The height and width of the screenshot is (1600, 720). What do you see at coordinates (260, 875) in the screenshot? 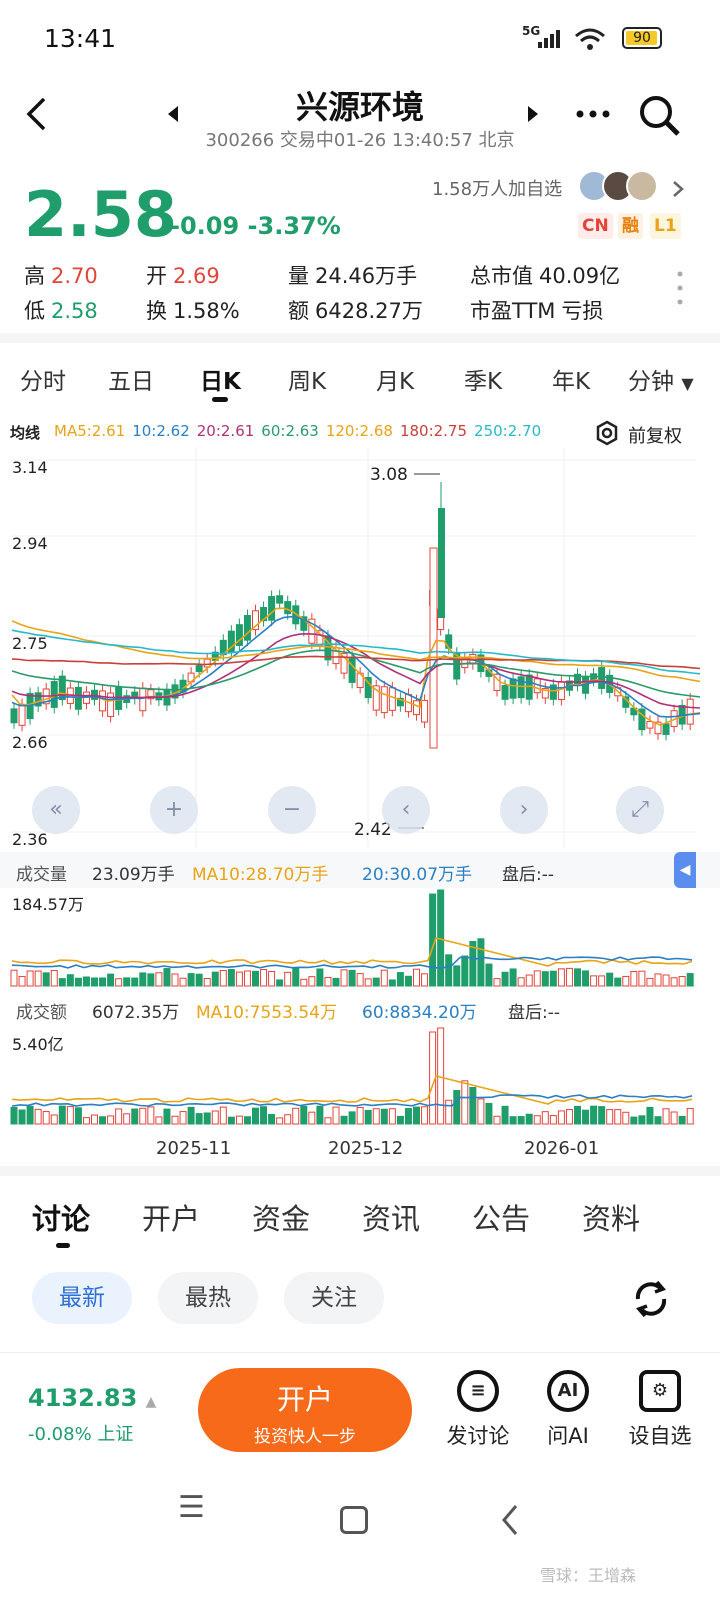
I see `volume-ma10: MA10:28.70万手` at bounding box center [260, 875].